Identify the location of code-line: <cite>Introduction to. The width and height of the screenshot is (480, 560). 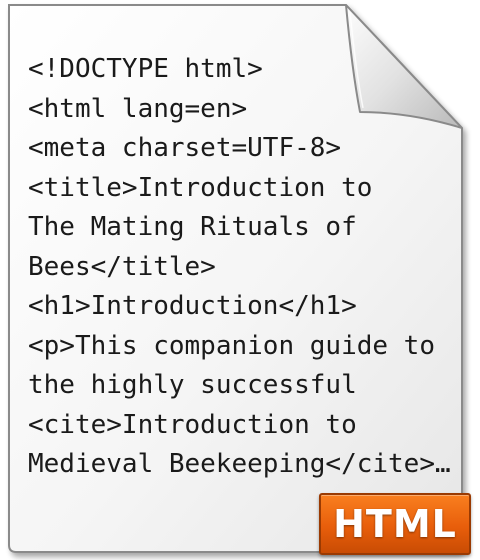
(192, 424).